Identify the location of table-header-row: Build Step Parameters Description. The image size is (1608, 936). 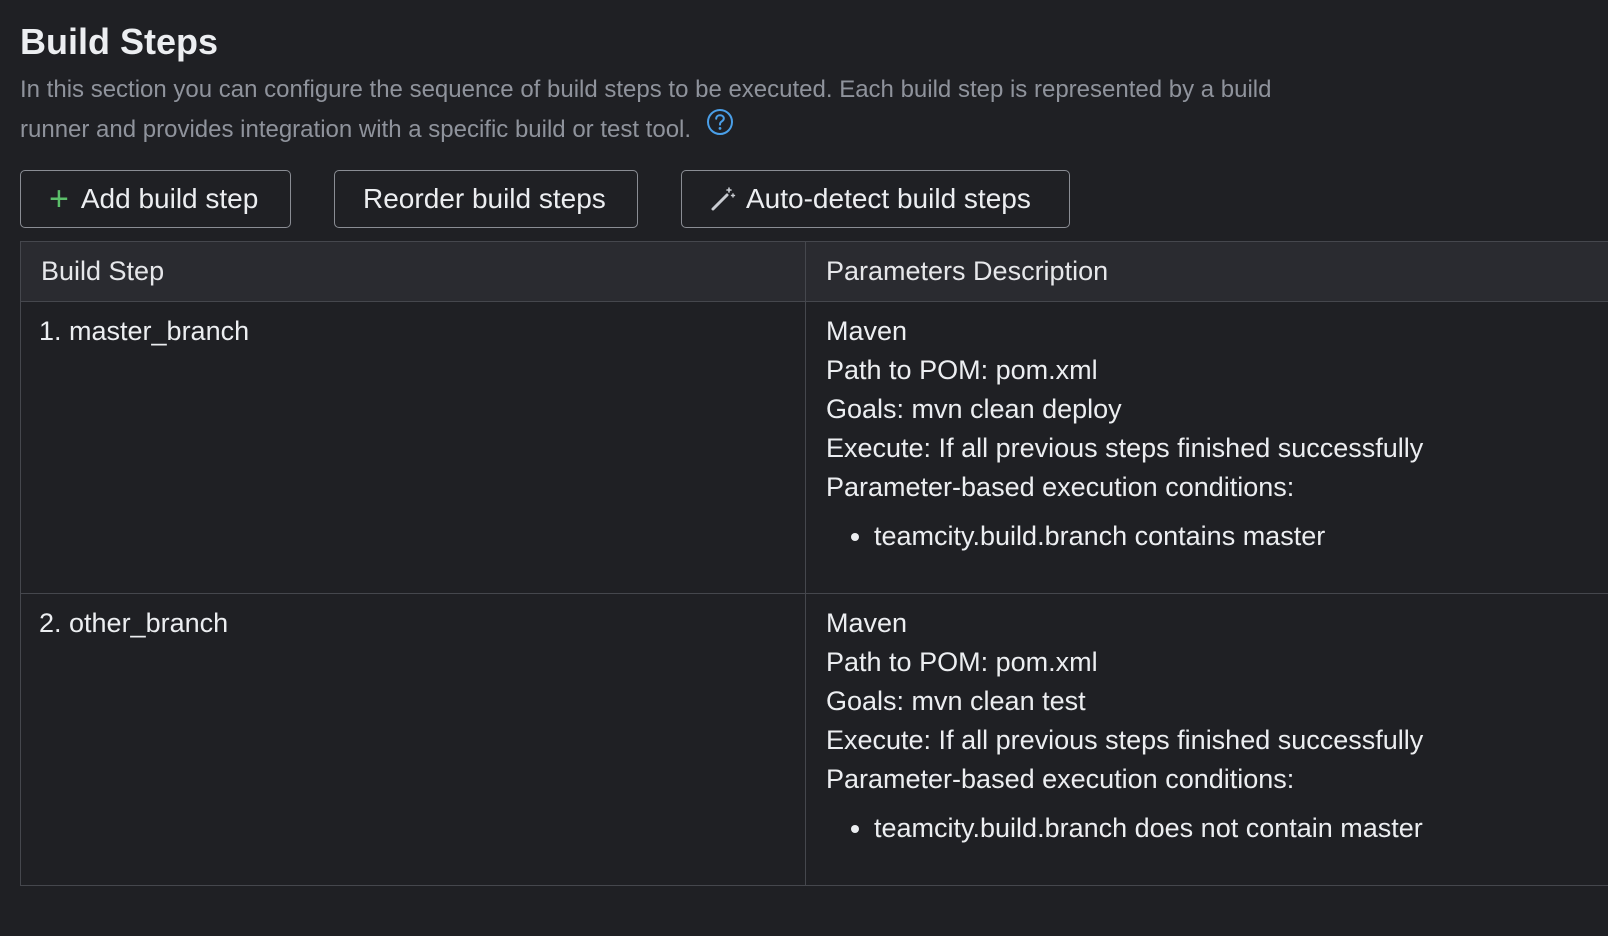
(814, 271).